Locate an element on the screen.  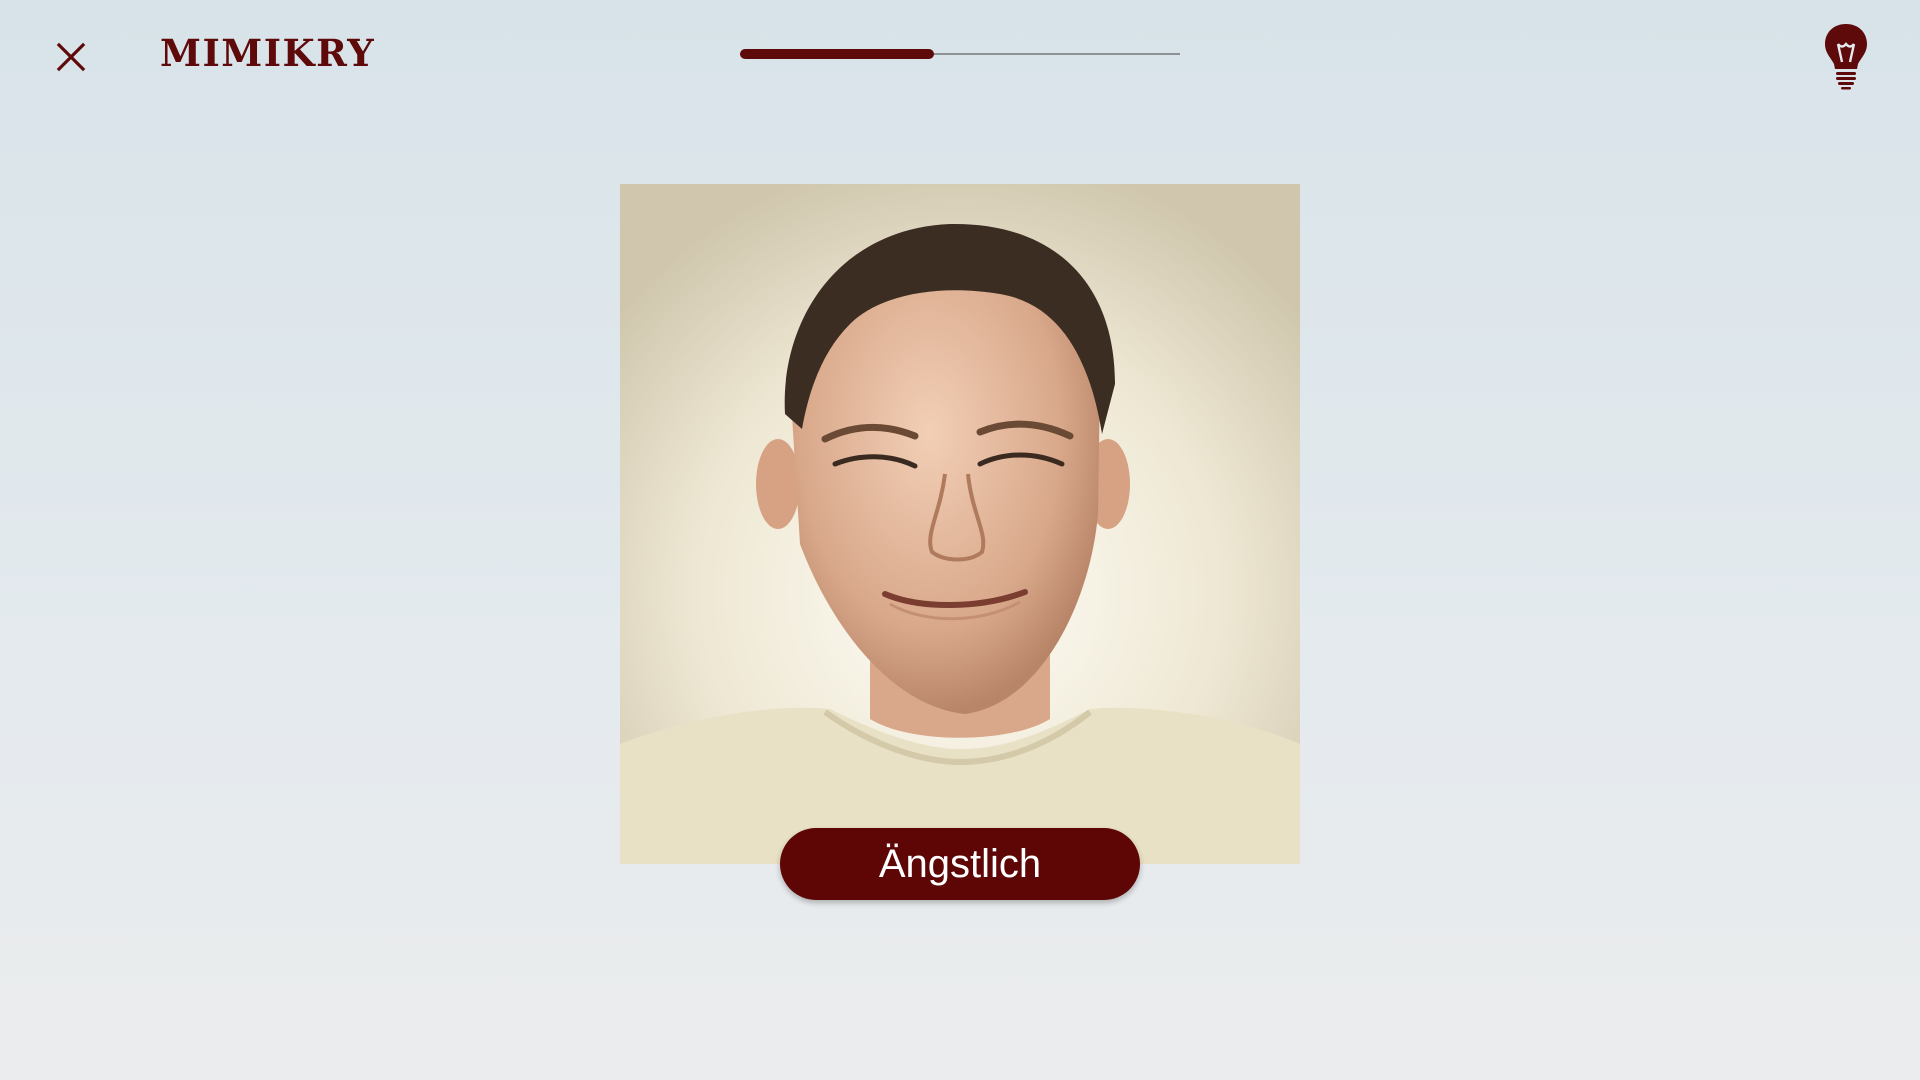
top-bar: MIMIKRY is located at coordinates (960, 55).